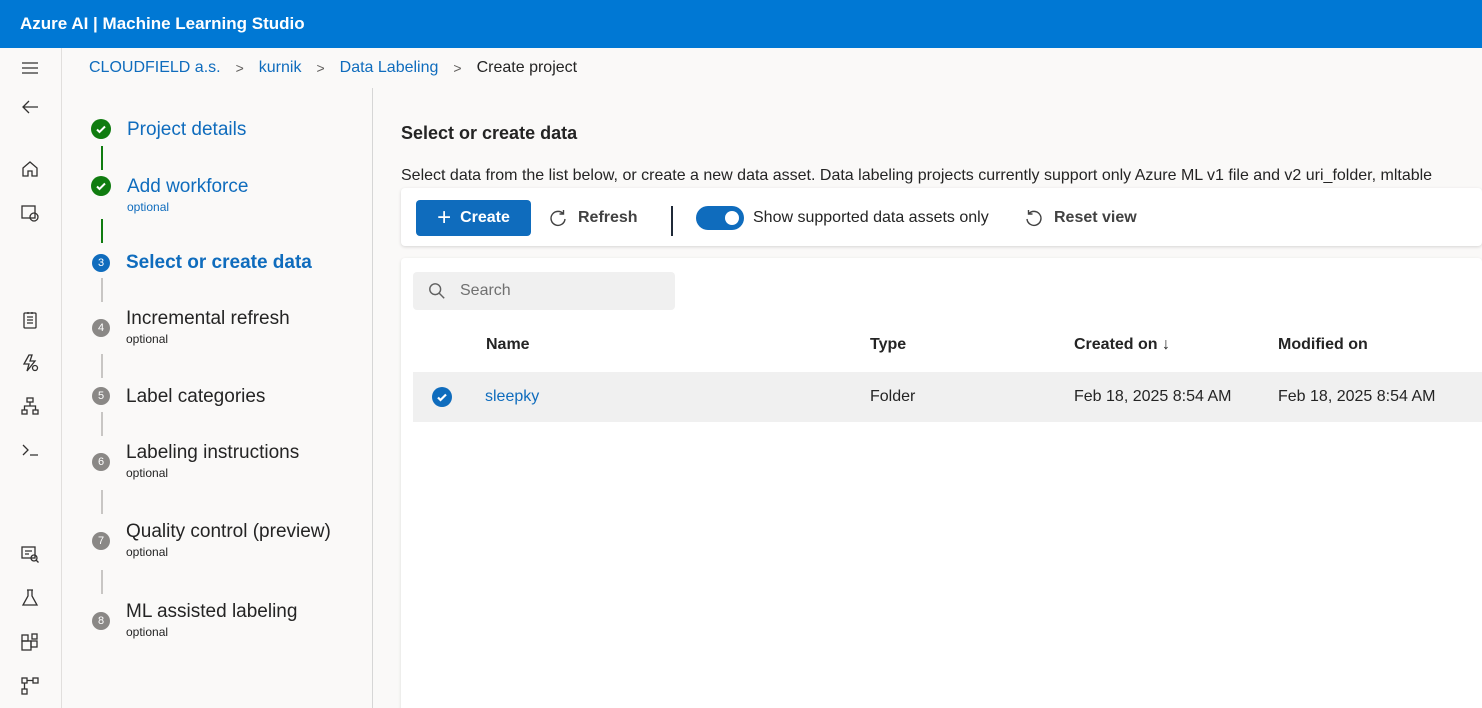 This screenshot has height=708, width=1482. I want to click on jobs-icon, so click(30, 598).